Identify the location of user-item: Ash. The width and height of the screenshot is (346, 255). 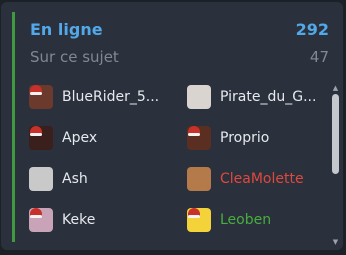
(99, 179).